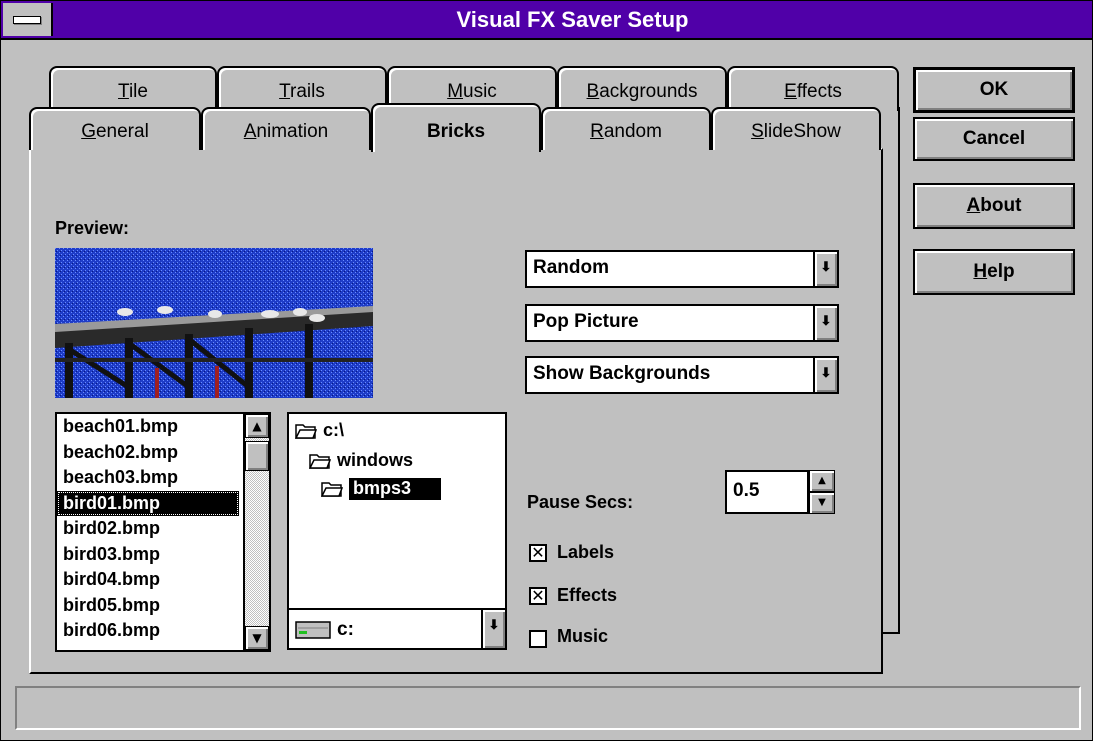  Describe the element at coordinates (587, 595) in the screenshot. I see `effects-checkbox-label: Effects` at that location.